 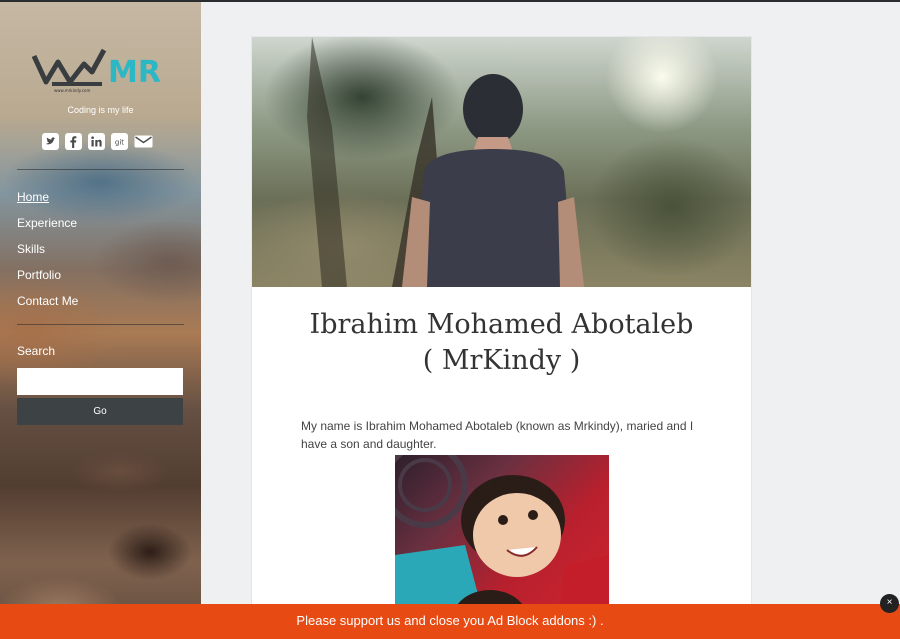 I want to click on search-go-button: Go, so click(x=100, y=411).